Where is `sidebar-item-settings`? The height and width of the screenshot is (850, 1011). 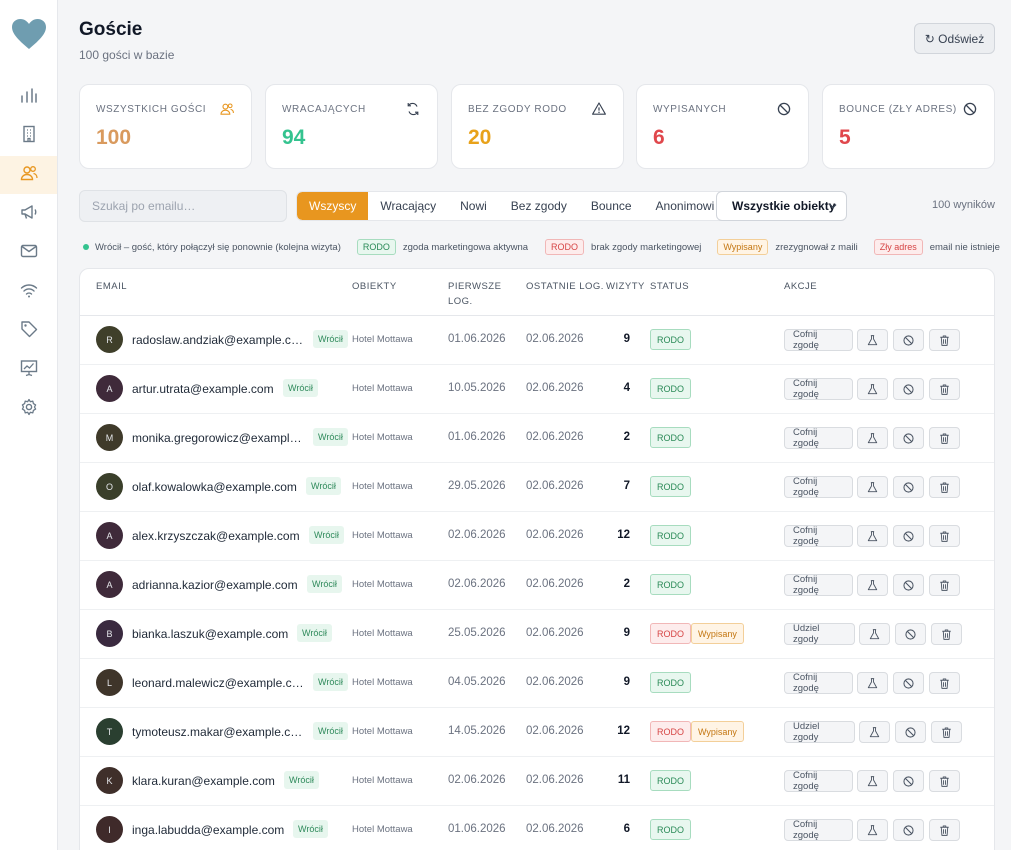 sidebar-item-settings is located at coordinates (28, 409).